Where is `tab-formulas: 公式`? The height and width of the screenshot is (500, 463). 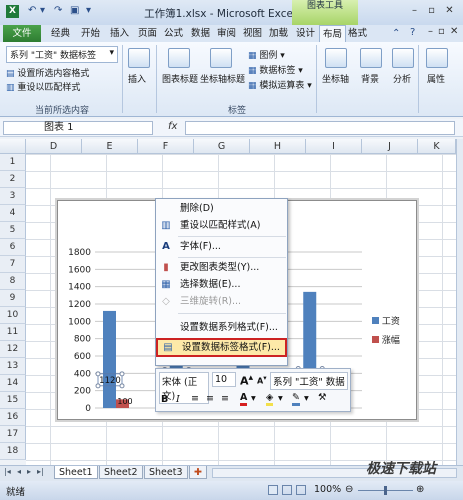 tab-formulas: 公式 is located at coordinates (173, 33).